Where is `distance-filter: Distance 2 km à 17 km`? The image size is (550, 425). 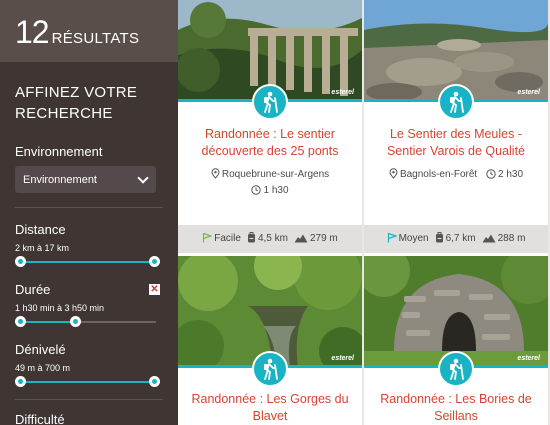
distance-filter: Distance 2 km à 17 km is located at coordinates (87, 245).